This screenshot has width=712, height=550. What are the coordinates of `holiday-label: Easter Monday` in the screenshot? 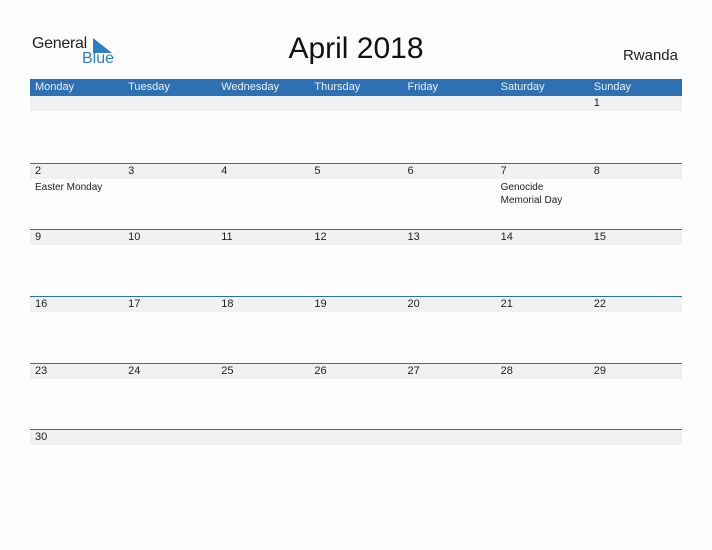 It's located at (69, 187).